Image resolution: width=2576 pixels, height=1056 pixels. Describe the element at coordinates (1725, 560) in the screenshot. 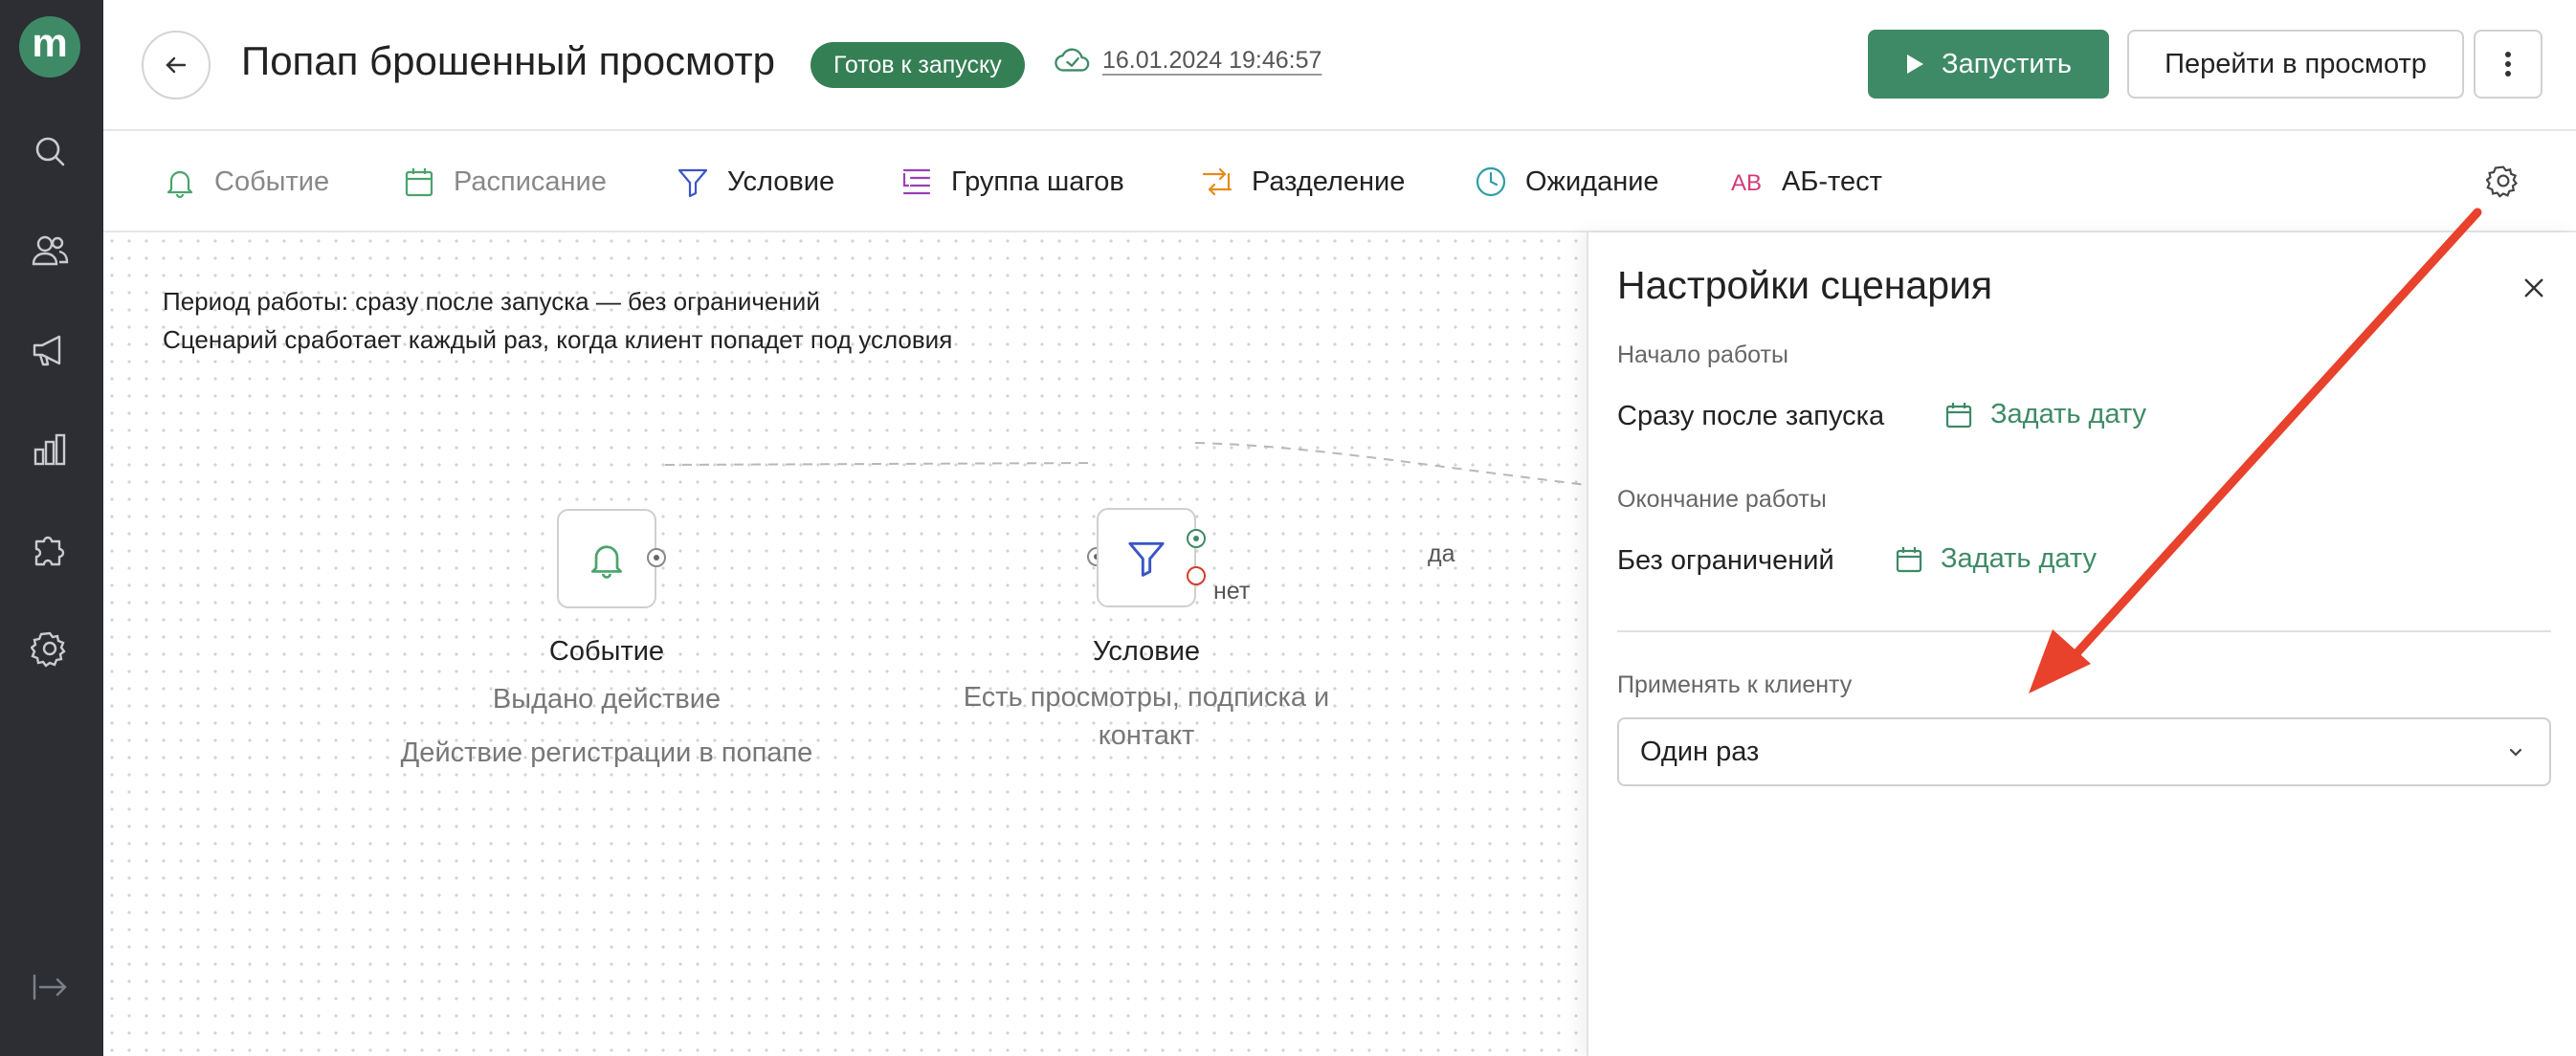

I see `end-value: Без ограничений` at that location.